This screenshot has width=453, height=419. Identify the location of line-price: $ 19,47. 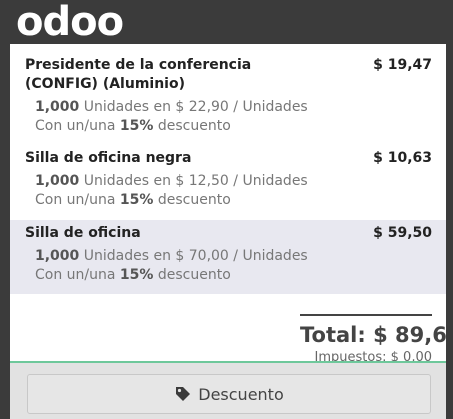
(402, 65).